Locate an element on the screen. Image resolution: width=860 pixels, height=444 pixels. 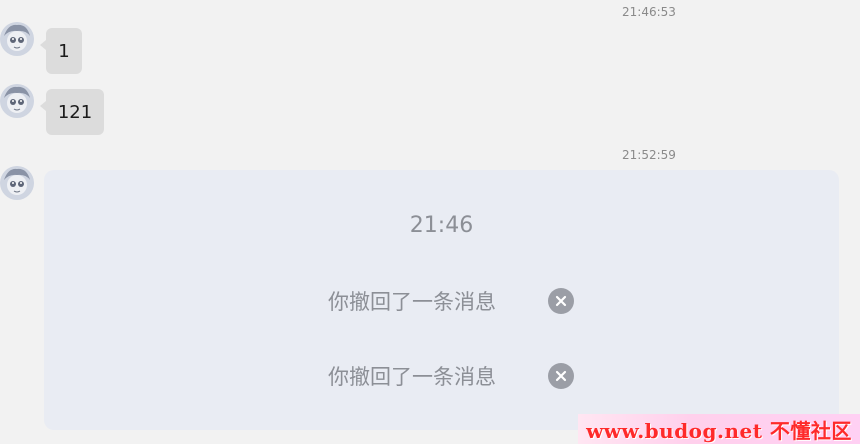
message-timestamp: 21:46:53 is located at coordinates (649, 12).